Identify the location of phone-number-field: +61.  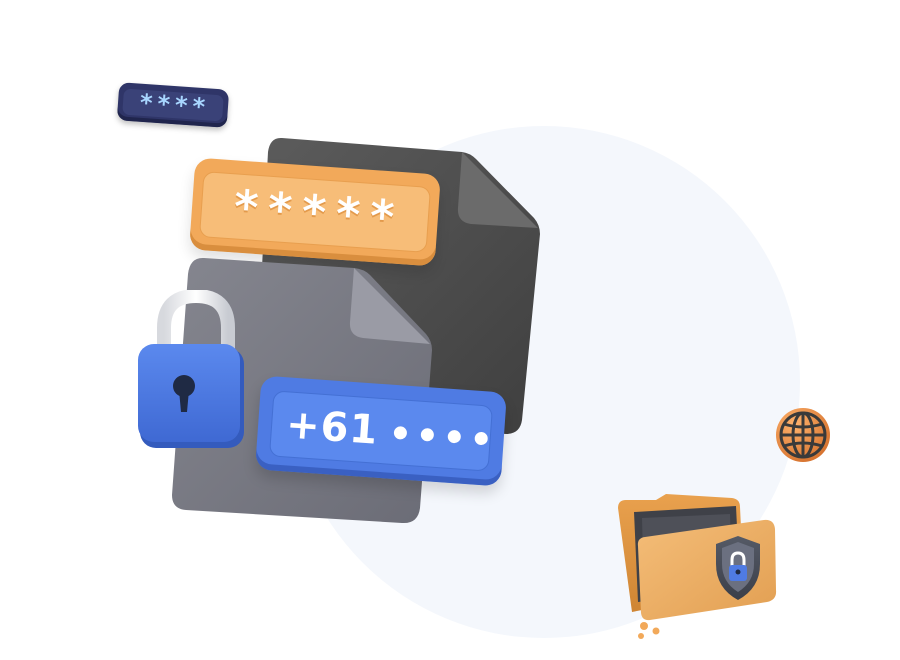
(381, 431).